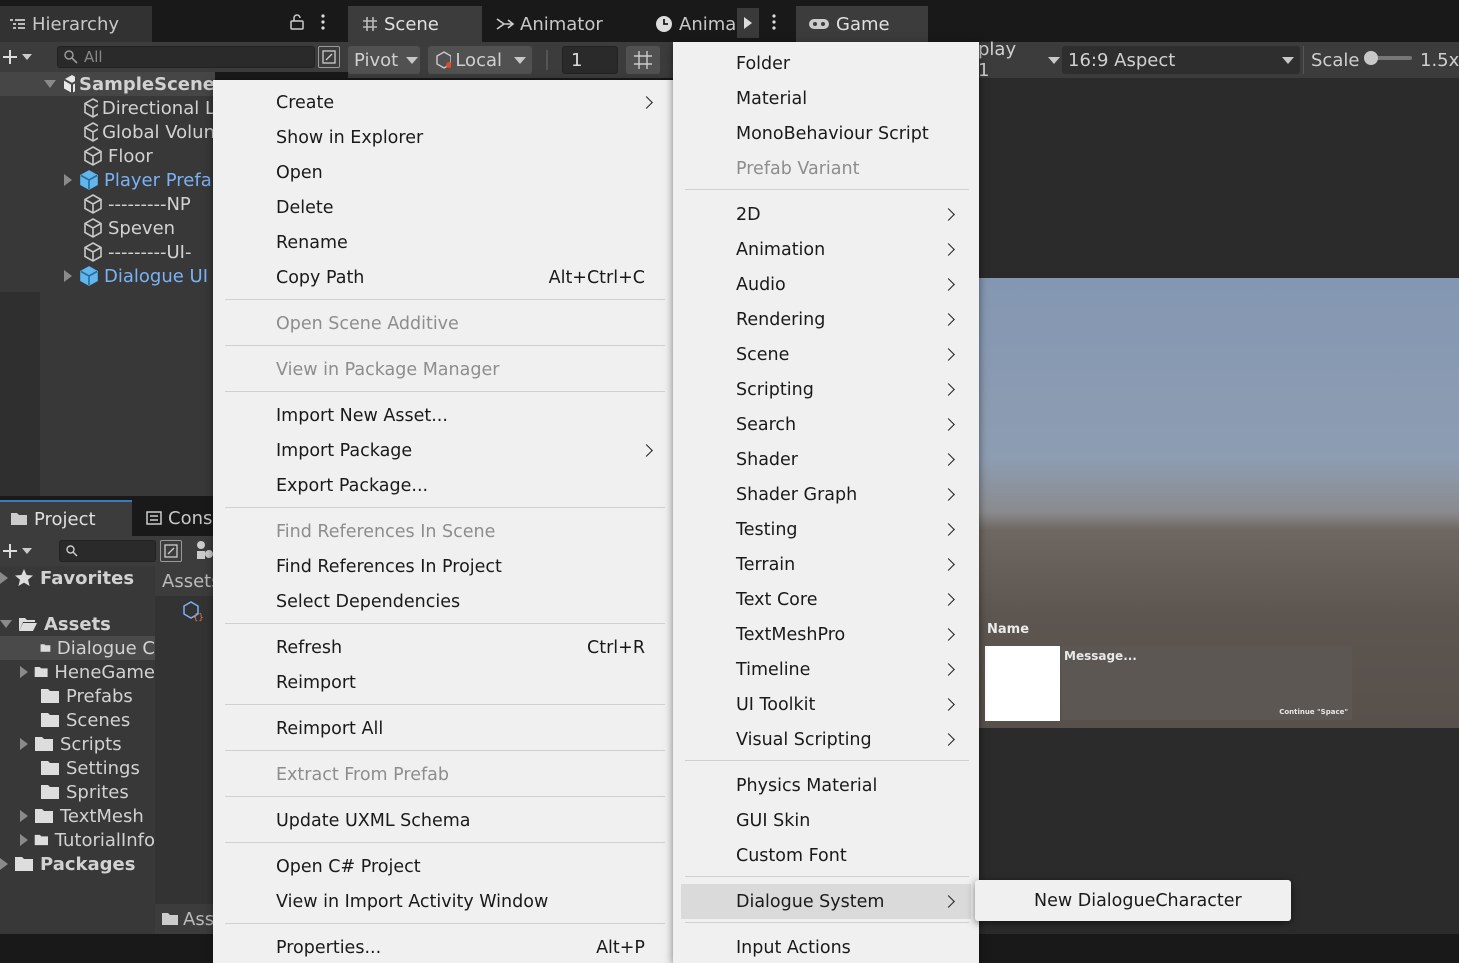  I want to click on tab-console: Cons, so click(176, 518).